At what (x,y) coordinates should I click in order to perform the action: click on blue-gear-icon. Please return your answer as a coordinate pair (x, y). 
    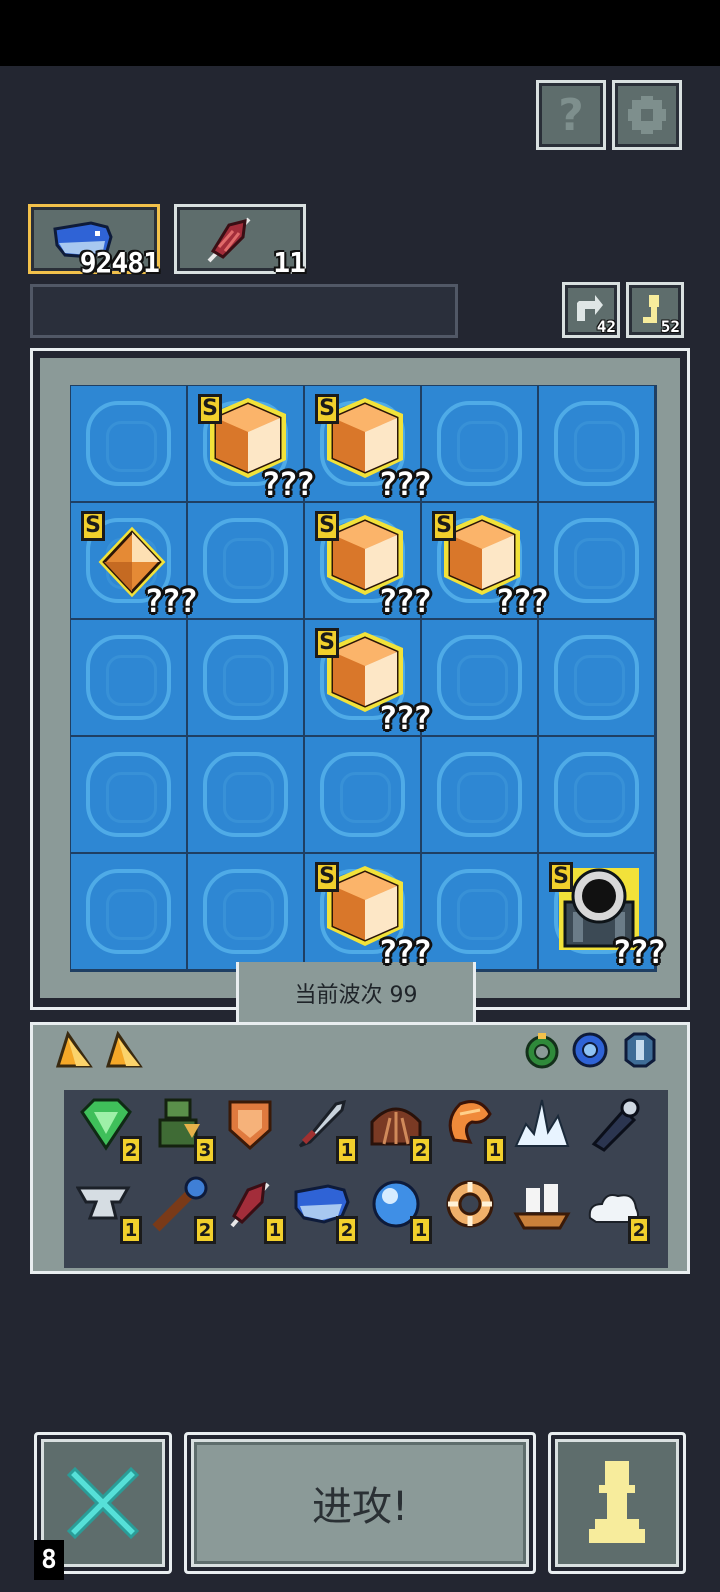
    Looking at the image, I should click on (590, 1050).